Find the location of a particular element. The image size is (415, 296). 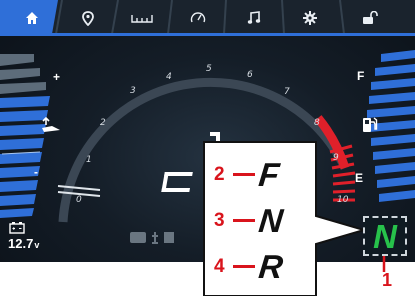

gear-row-neutral: 3 N is located at coordinates (249, 220).